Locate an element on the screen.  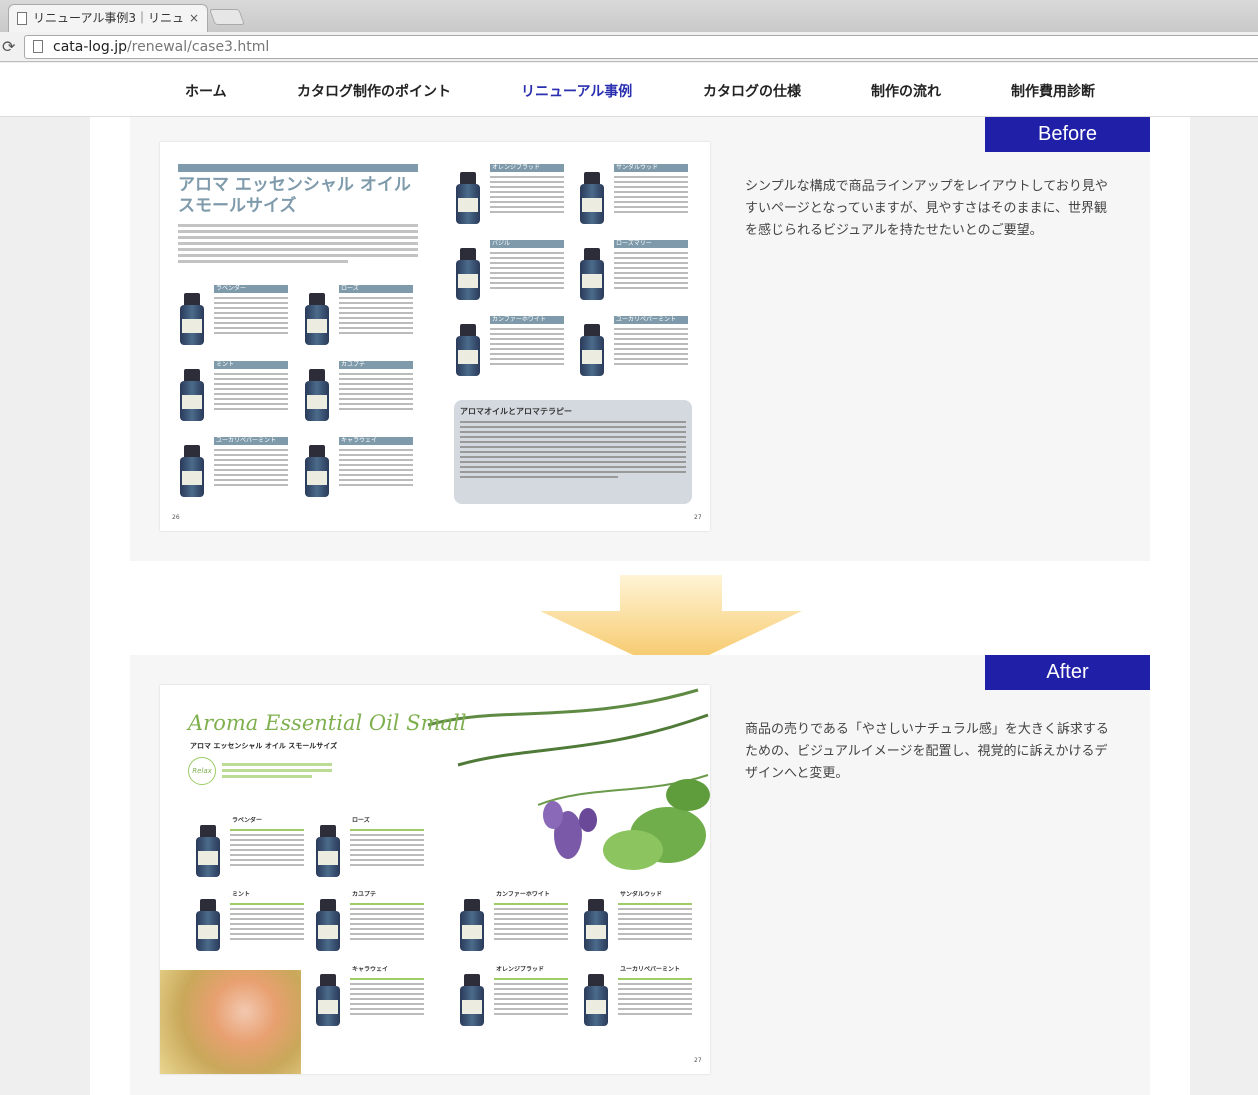
url-input: cata-log.jp/renewal/case3.html is located at coordinates (641, 47).